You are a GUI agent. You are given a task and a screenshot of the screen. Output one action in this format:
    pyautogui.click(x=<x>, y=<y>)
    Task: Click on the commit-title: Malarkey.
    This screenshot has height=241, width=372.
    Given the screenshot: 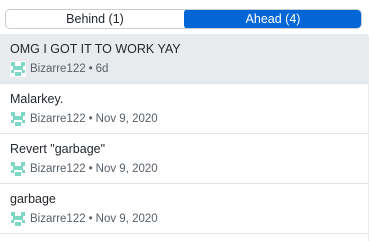 What is the action you would take?
    pyautogui.click(x=37, y=99)
    